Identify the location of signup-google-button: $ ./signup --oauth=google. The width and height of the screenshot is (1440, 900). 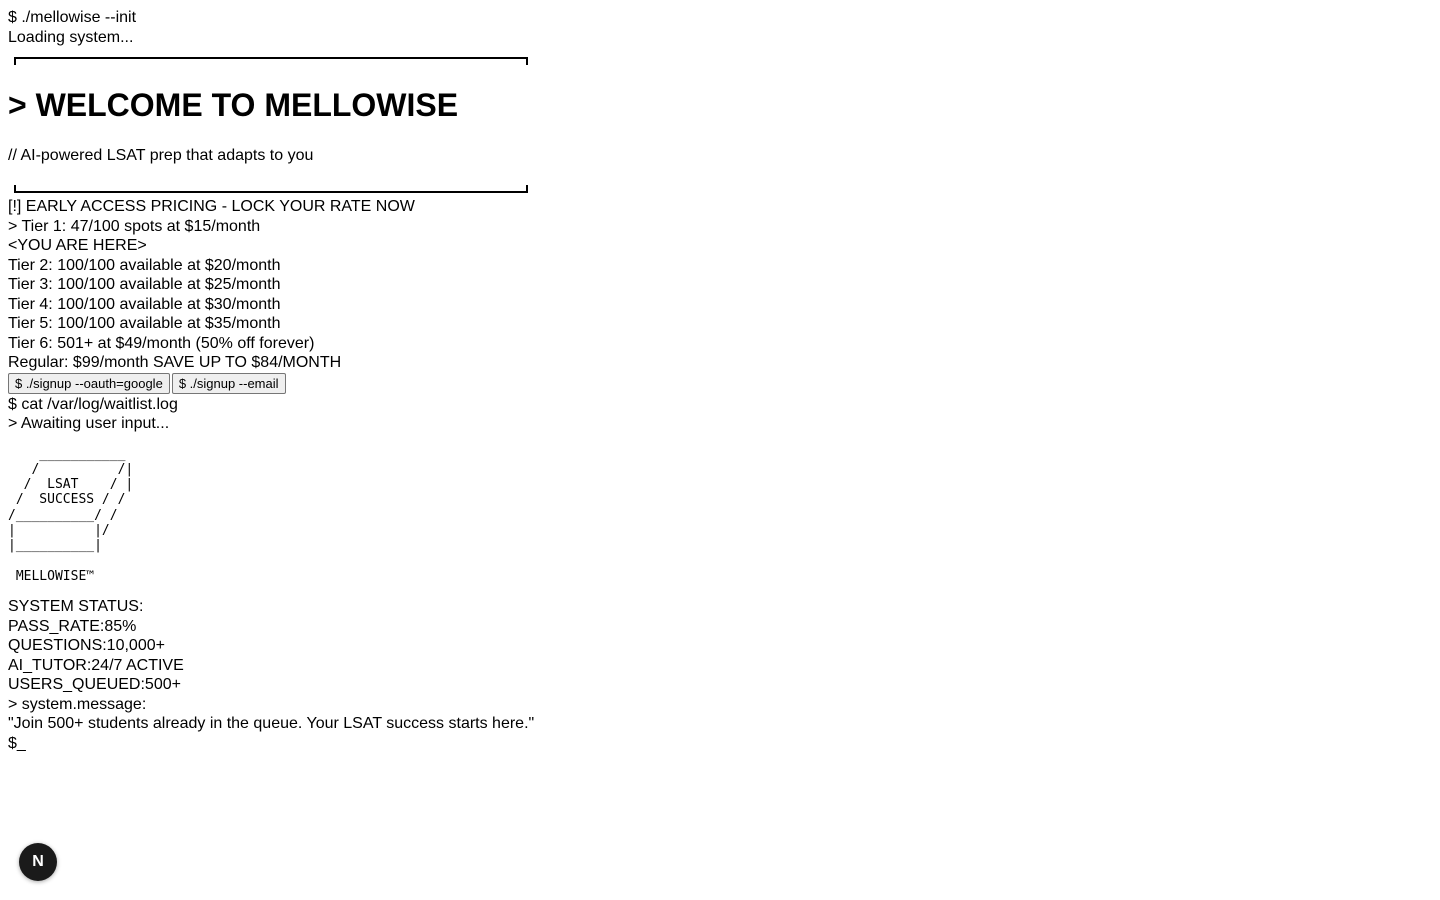
(89, 383).